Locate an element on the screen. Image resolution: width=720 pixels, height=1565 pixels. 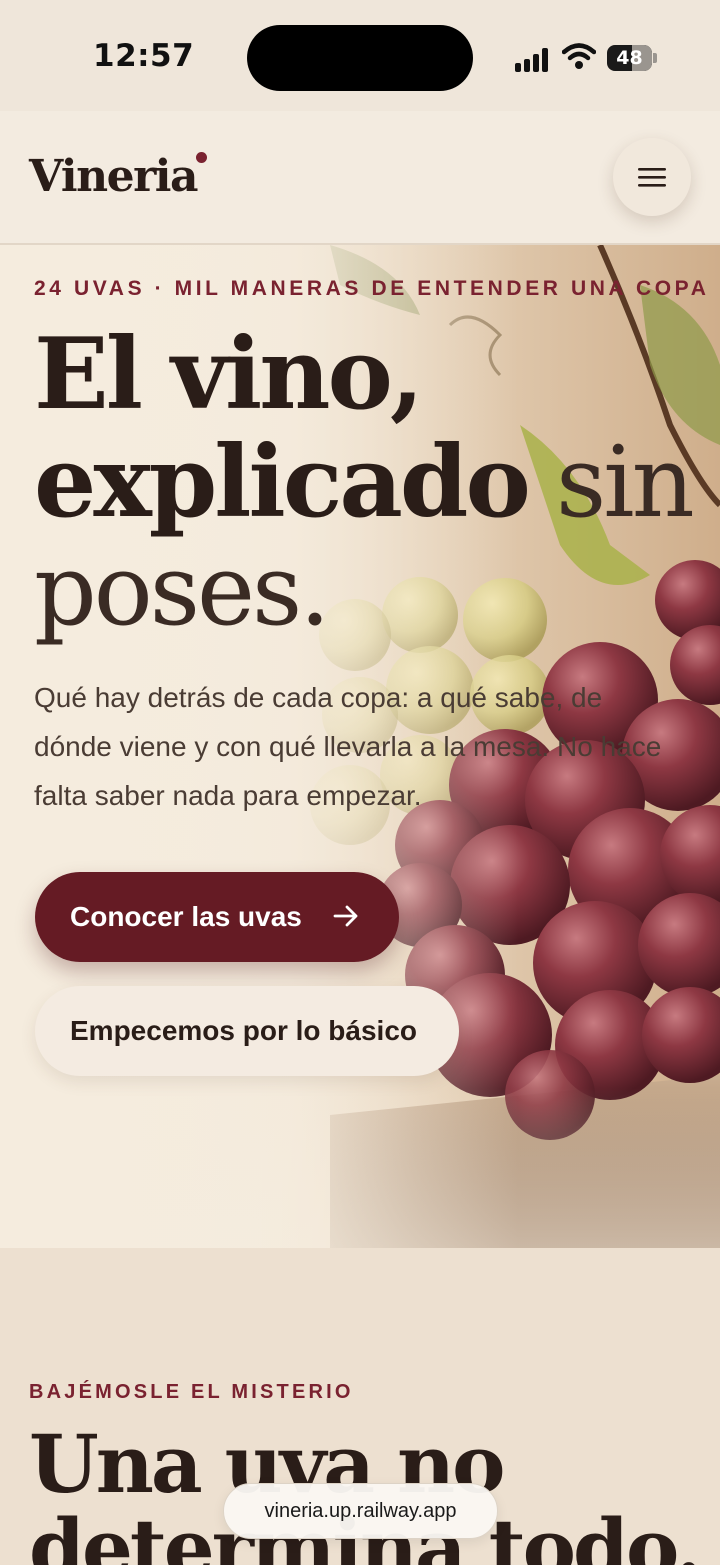
hero-title-line3: poses. is located at coordinates (182, 591).